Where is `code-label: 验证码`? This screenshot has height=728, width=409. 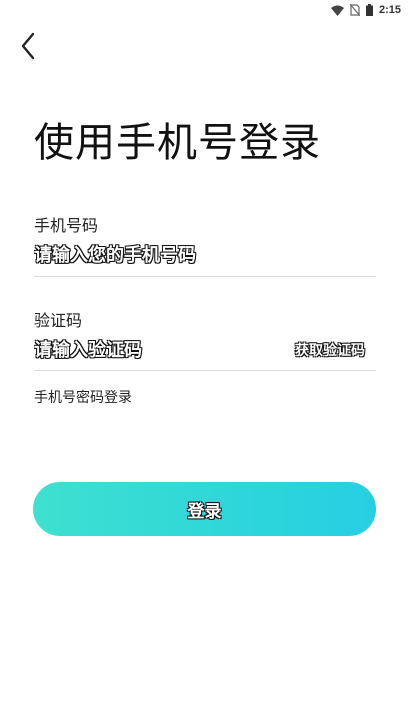
code-label: 验证码 is located at coordinates (58, 320).